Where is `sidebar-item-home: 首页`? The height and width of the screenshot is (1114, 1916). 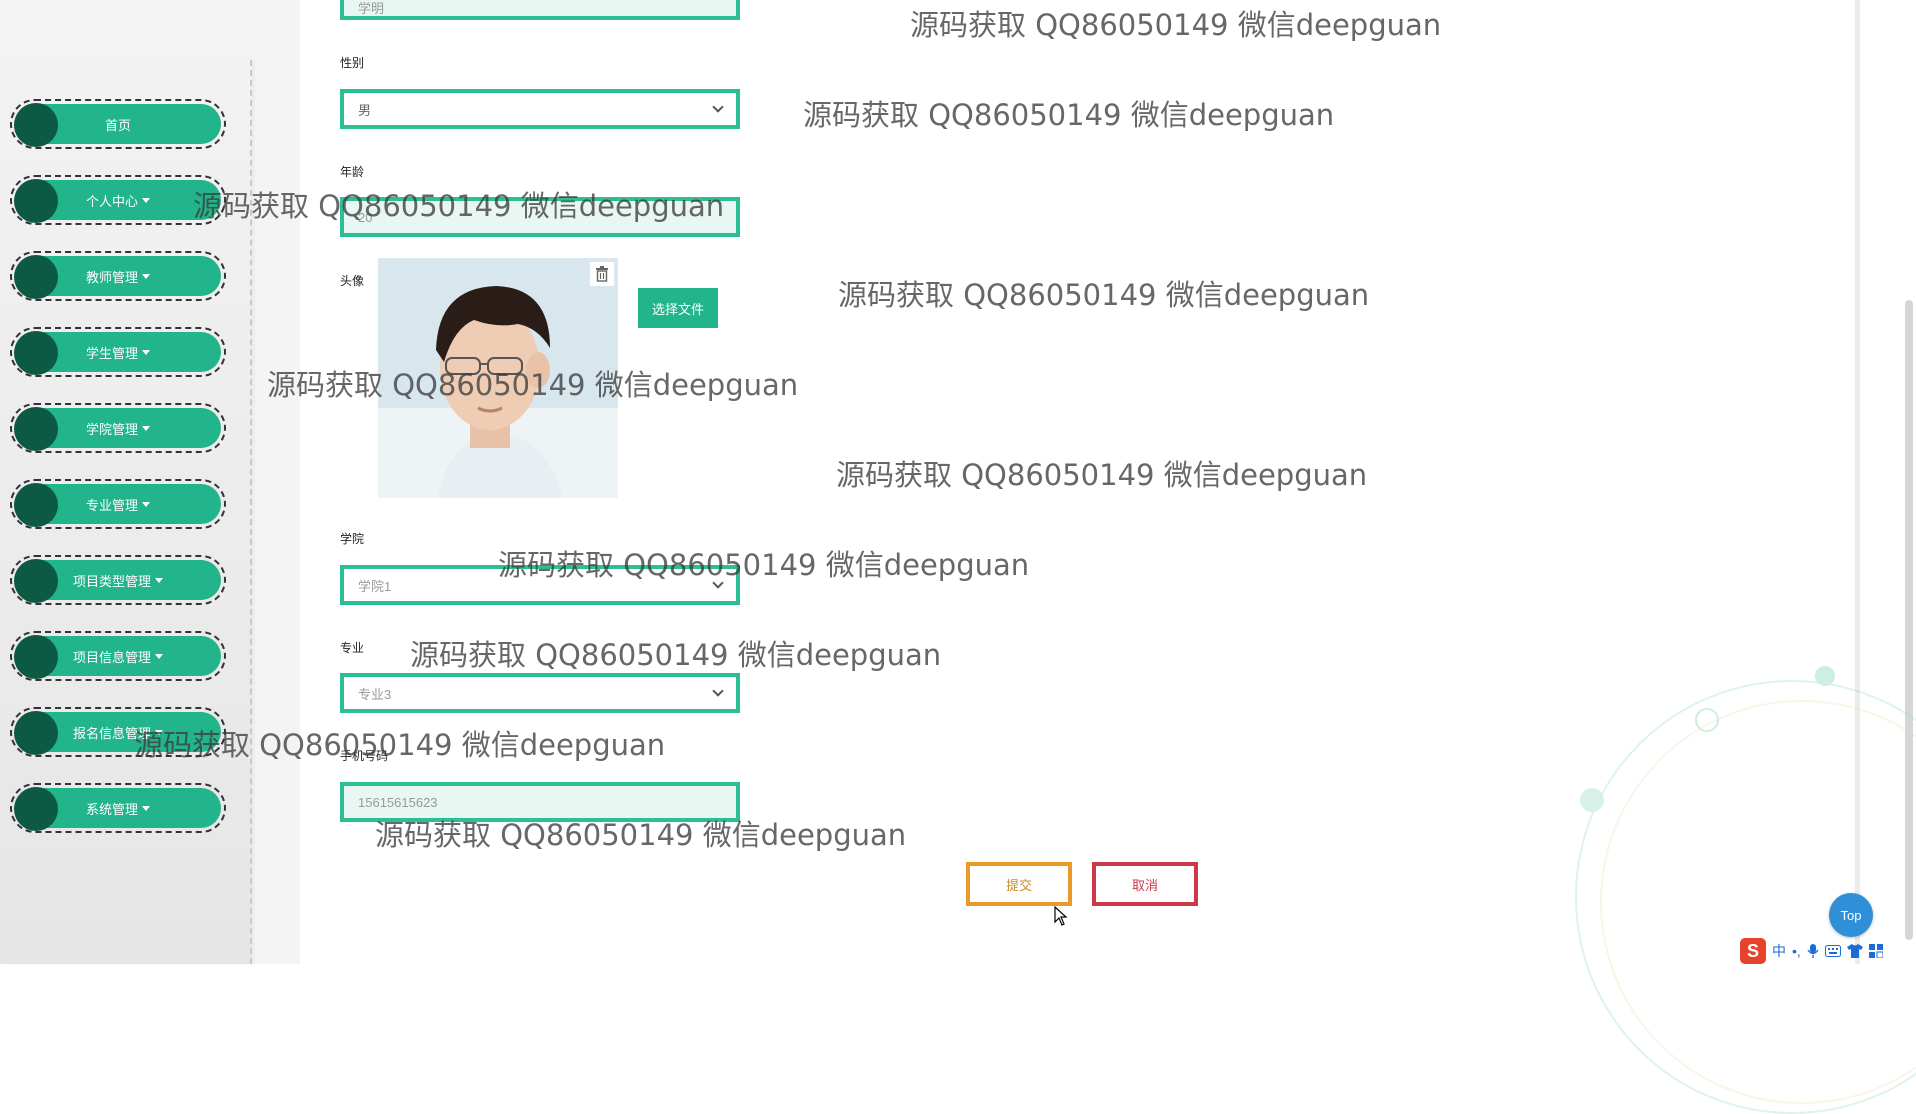
sidebar-item-home: 首页 is located at coordinates (118, 124).